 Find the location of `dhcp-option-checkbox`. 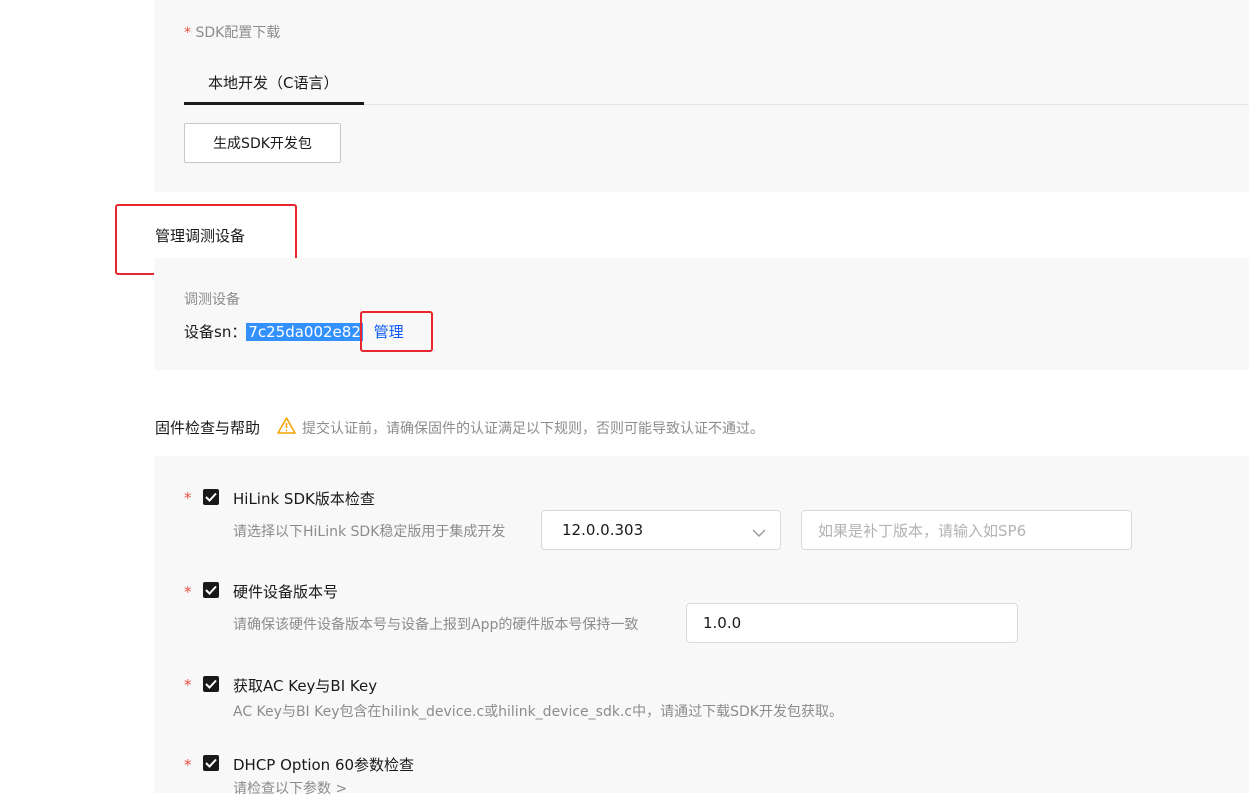

dhcp-option-checkbox is located at coordinates (211, 763).